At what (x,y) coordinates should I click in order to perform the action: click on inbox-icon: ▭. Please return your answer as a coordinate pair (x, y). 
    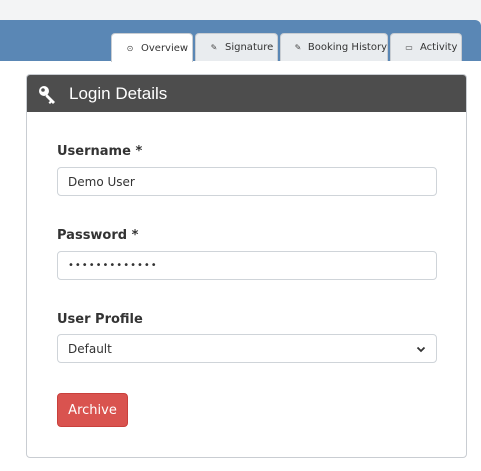
    Looking at the image, I should click on (409, 47).